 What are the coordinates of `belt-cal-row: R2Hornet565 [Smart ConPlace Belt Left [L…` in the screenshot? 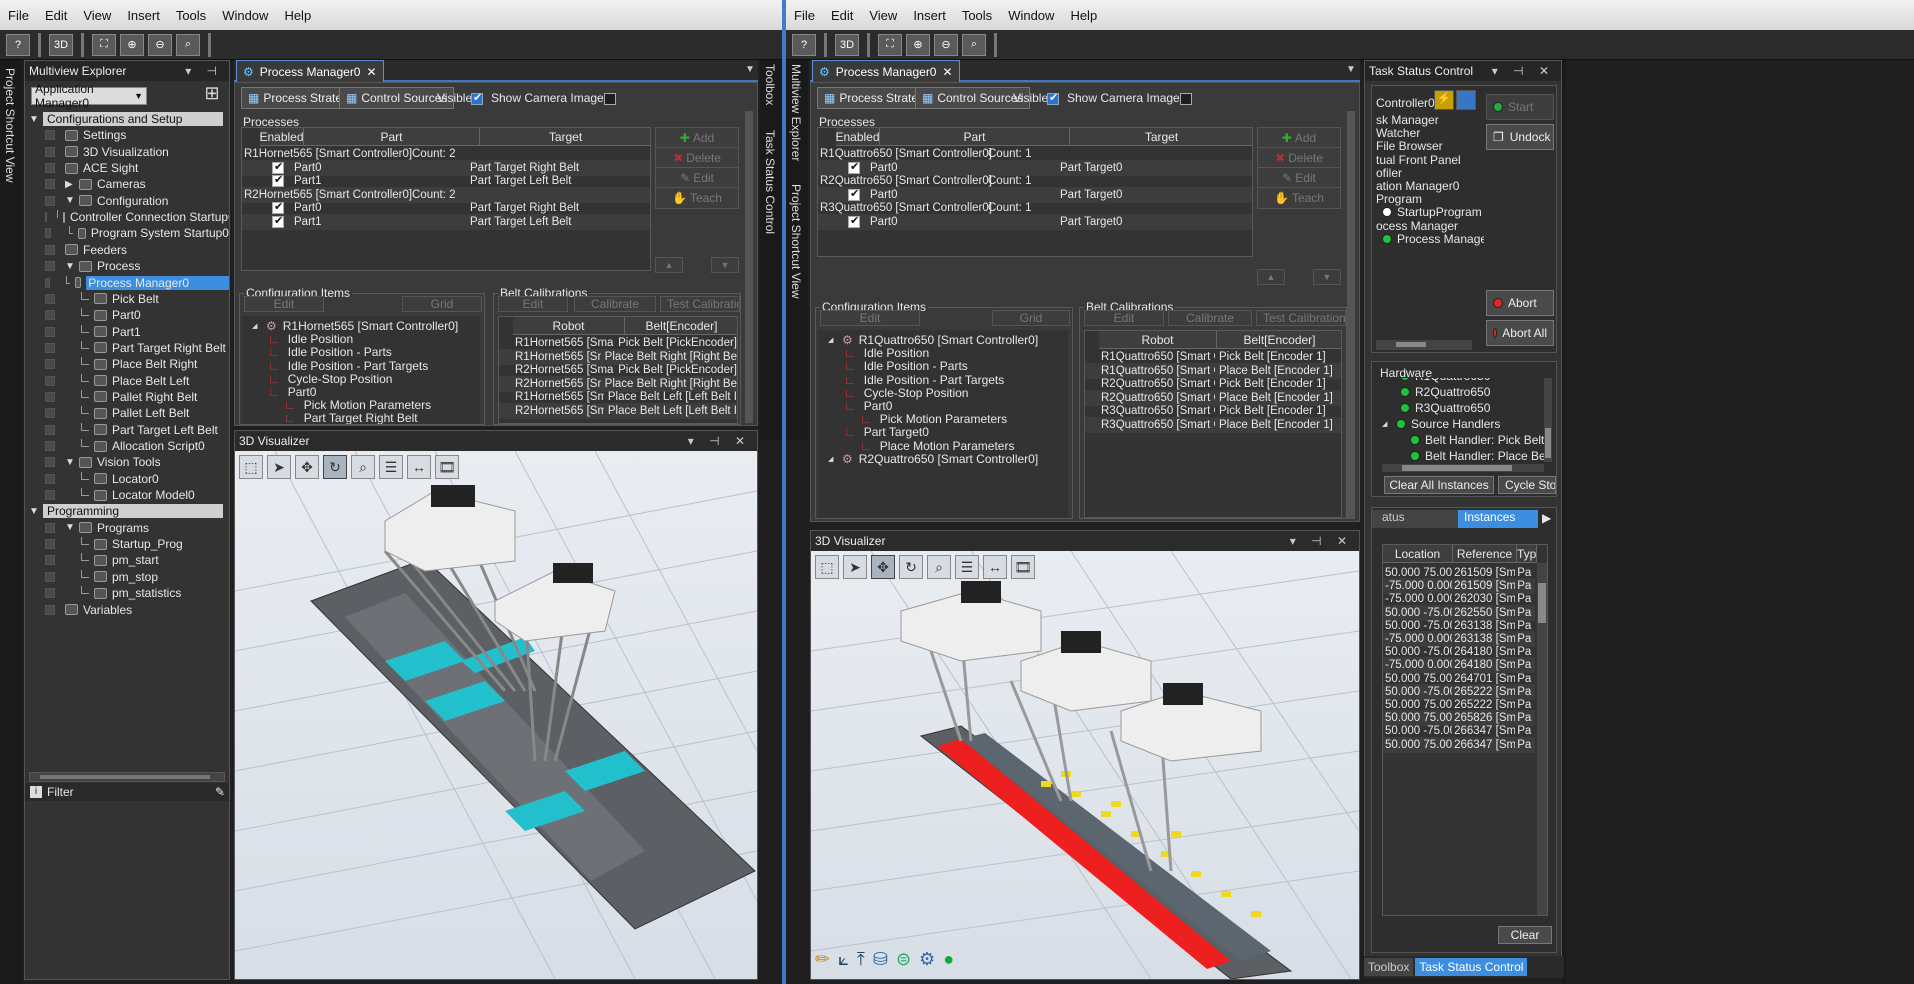 It's located at (618, 410).